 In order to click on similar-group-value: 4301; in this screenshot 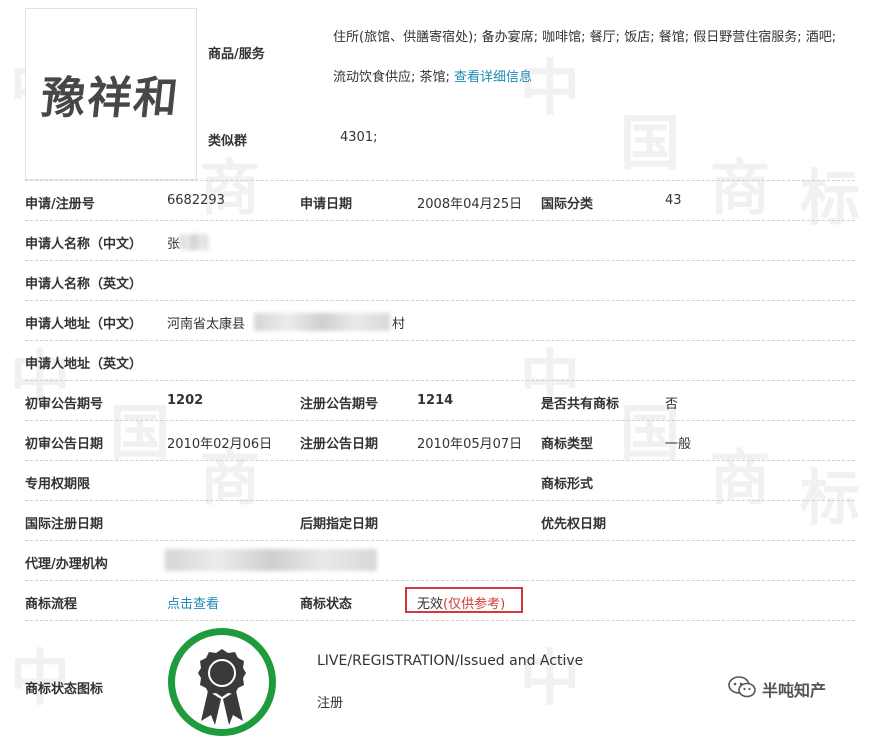, I will do `click(359, 137)`.